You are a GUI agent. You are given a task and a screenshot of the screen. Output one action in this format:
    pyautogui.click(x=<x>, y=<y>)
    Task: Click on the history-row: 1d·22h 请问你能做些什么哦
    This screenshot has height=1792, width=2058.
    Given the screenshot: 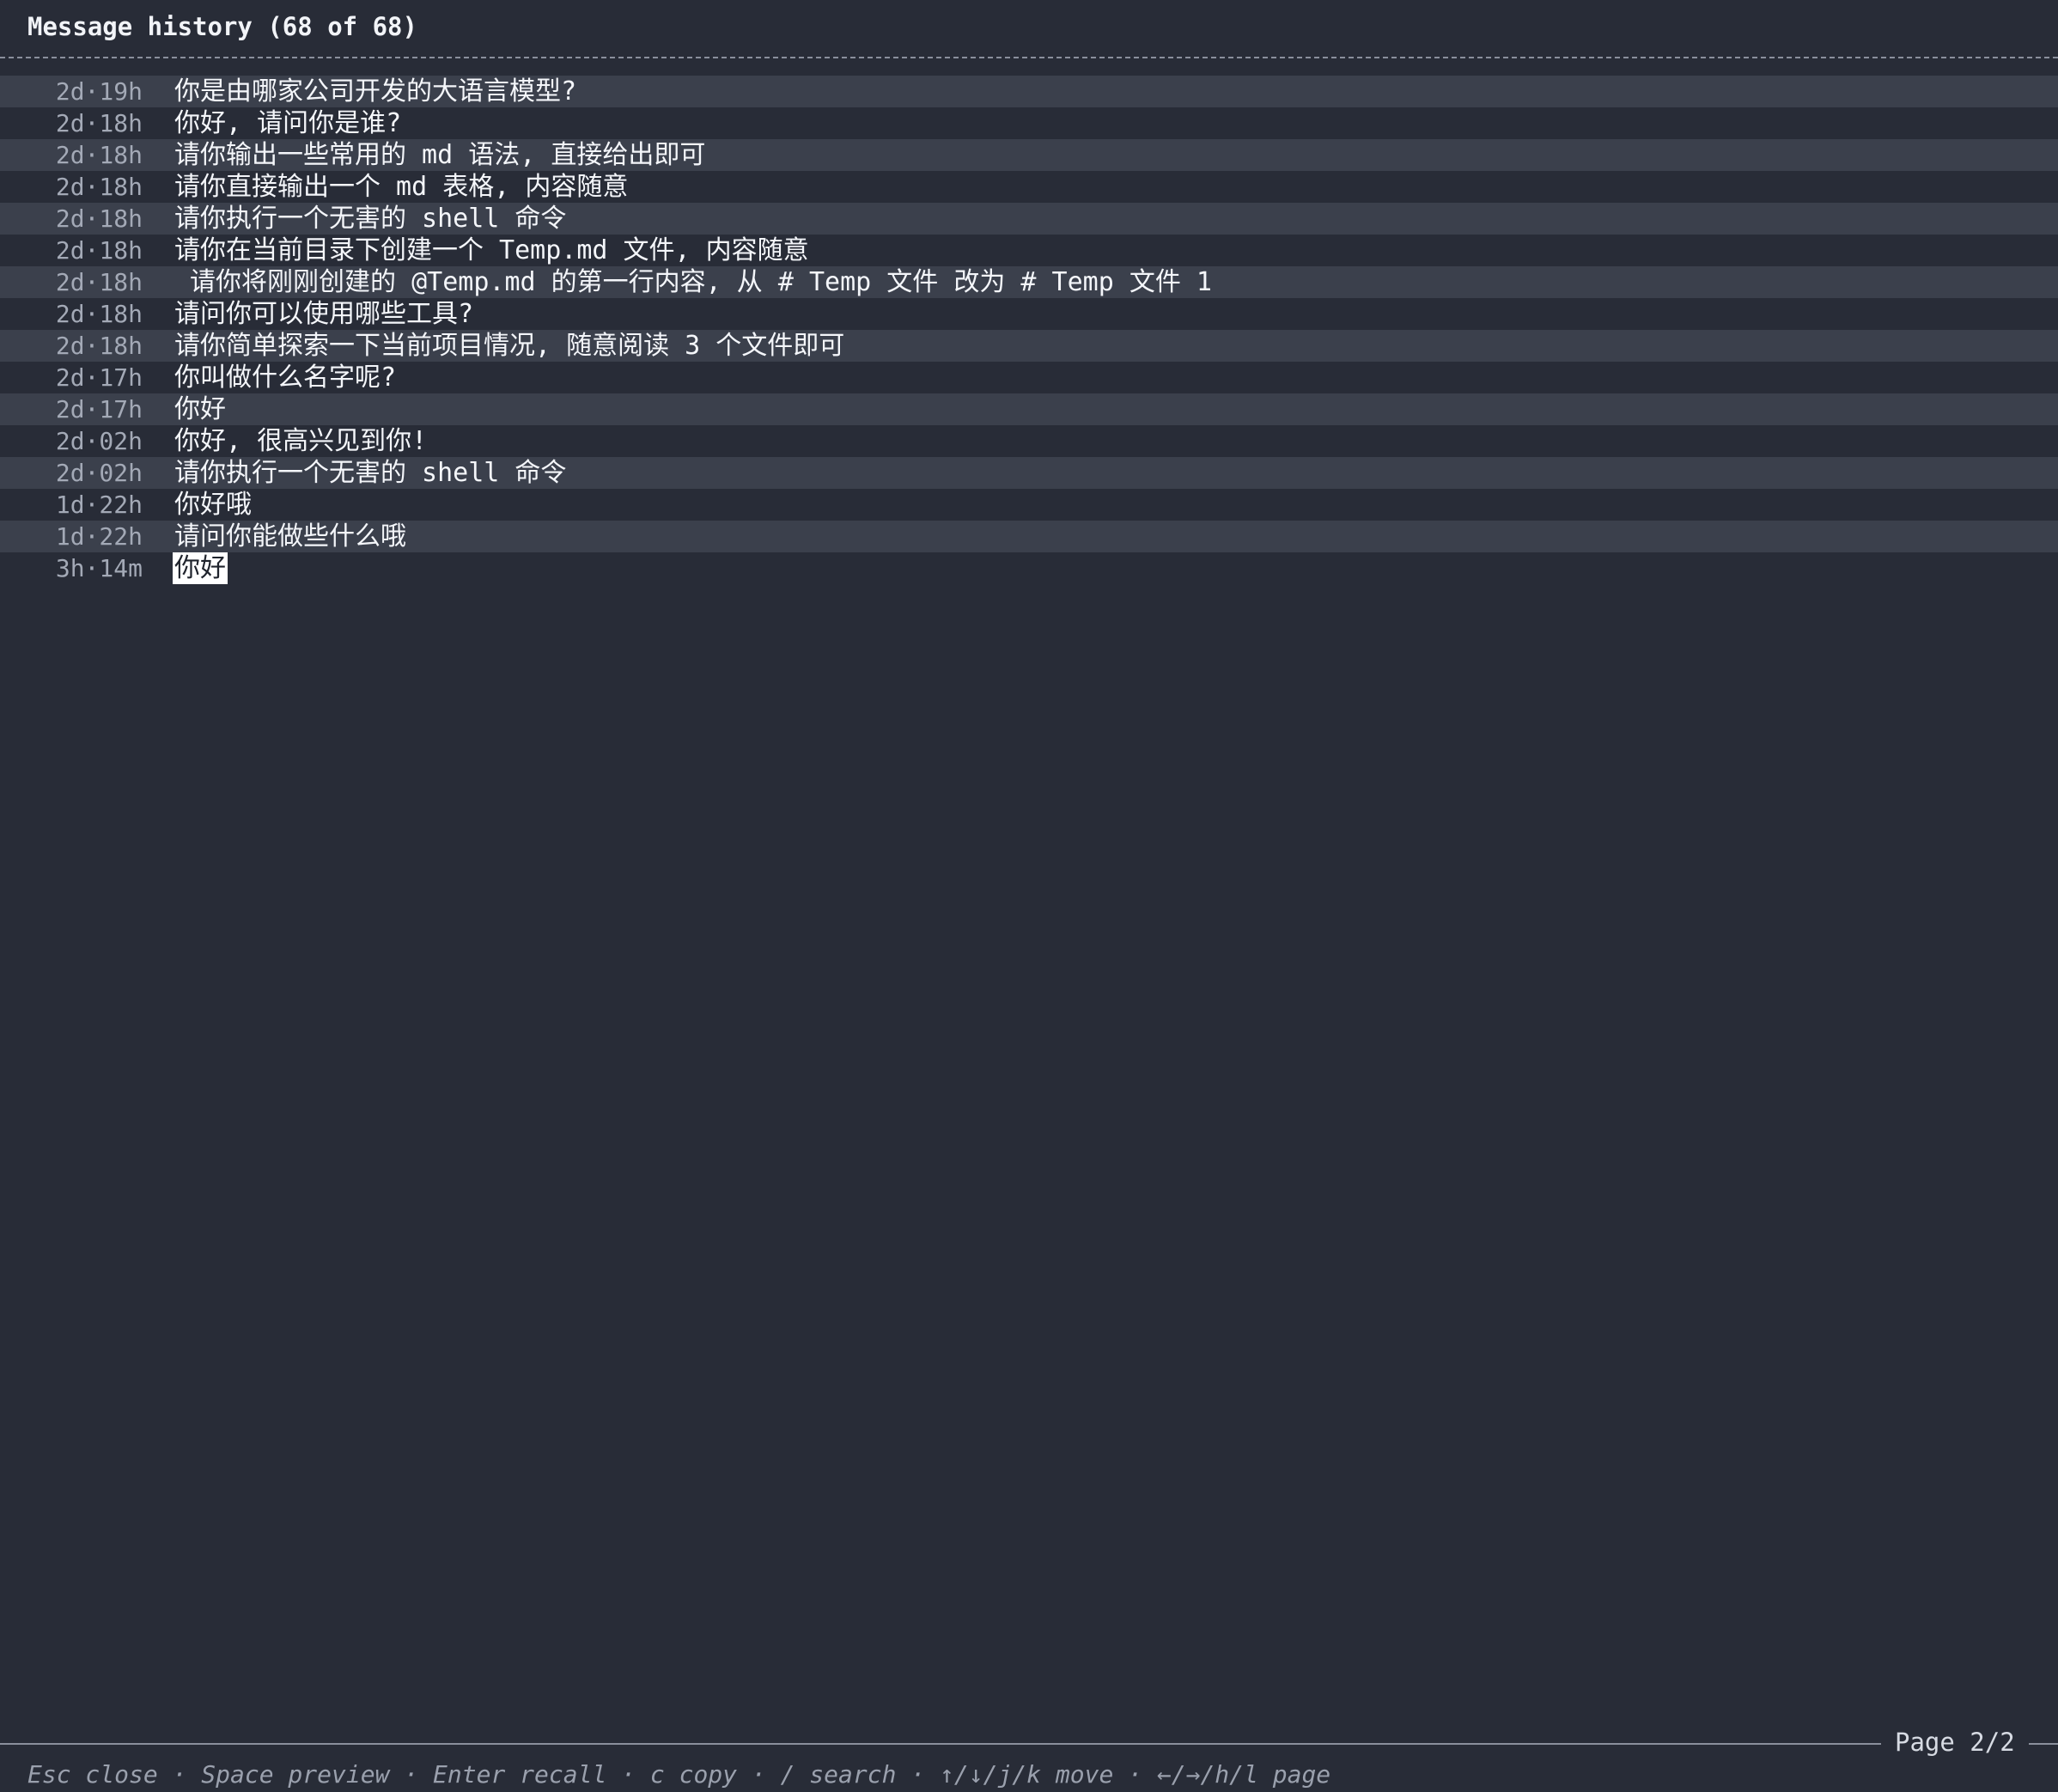 What is the action you would take?
    pyautogui.click(x=1029, y=536)
    